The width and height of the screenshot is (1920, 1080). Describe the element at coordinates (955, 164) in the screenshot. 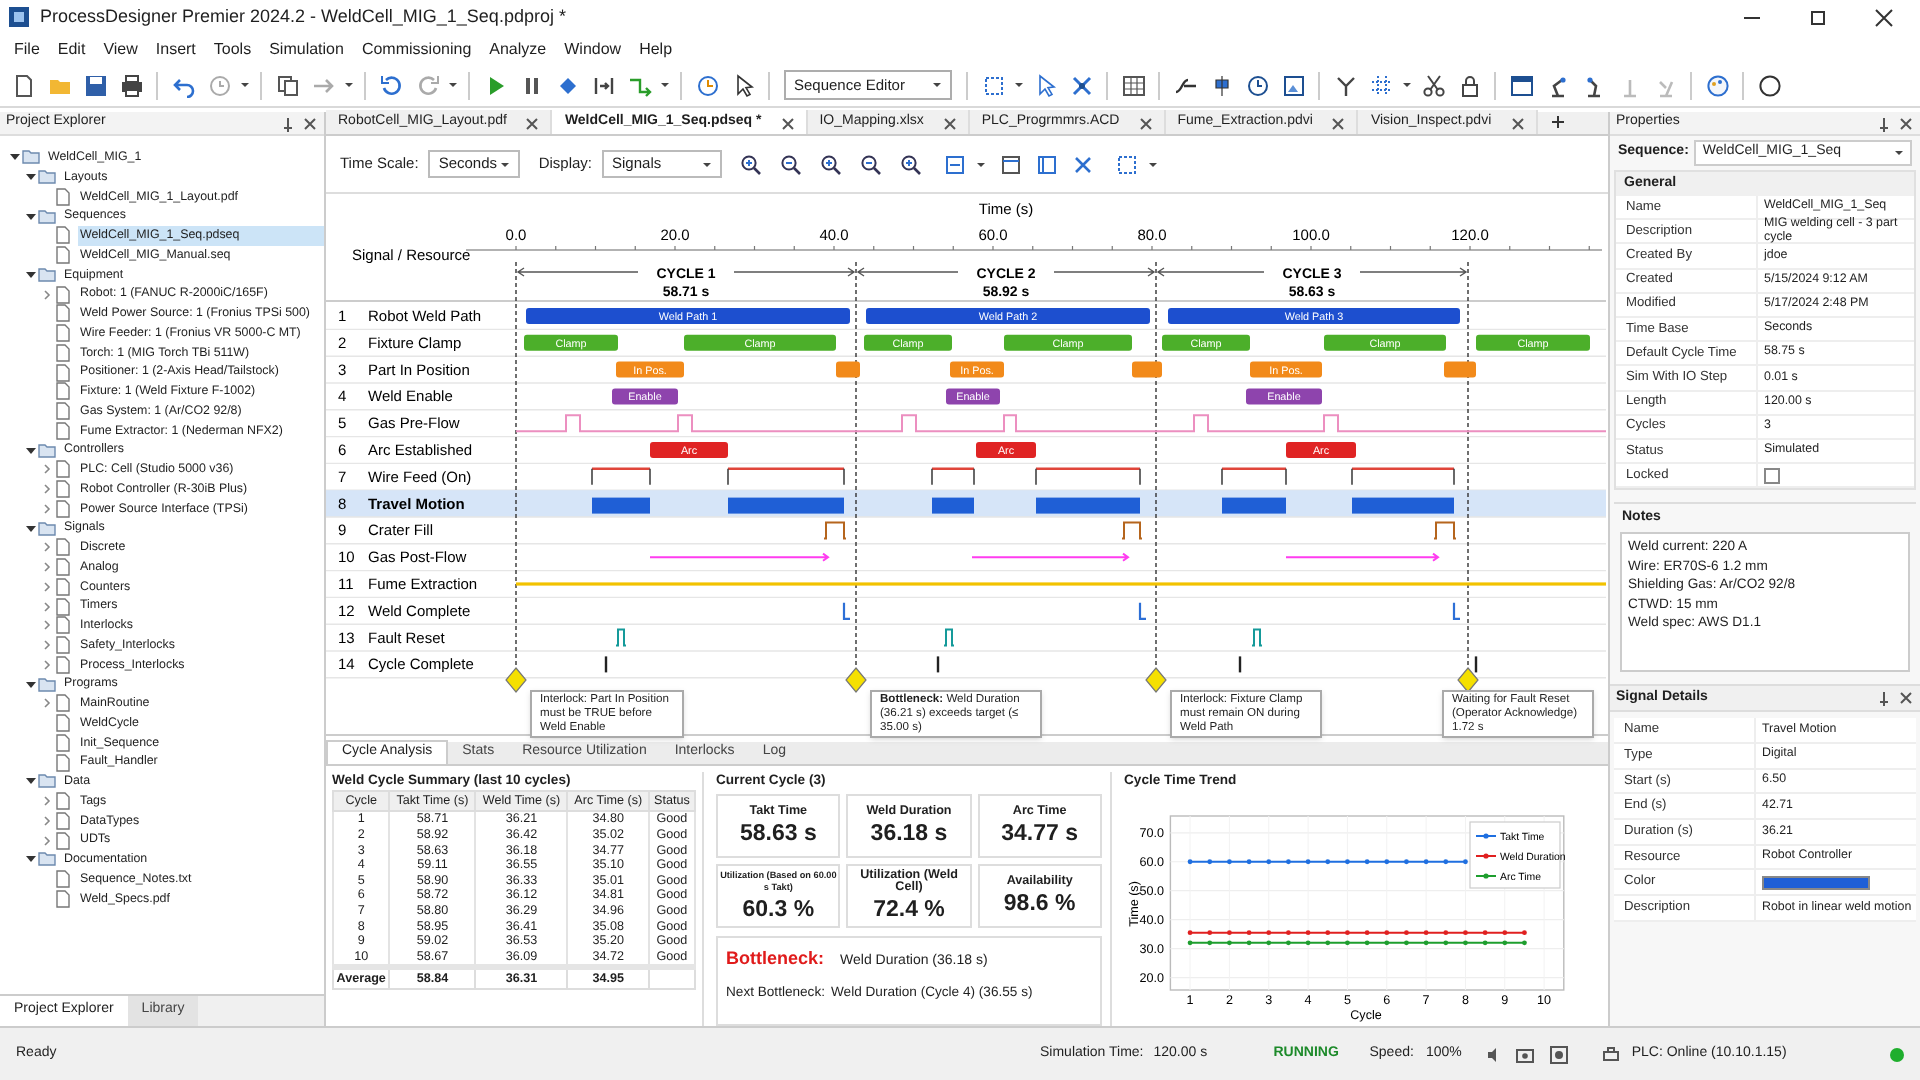

I see `fit-view-icon` at that location.